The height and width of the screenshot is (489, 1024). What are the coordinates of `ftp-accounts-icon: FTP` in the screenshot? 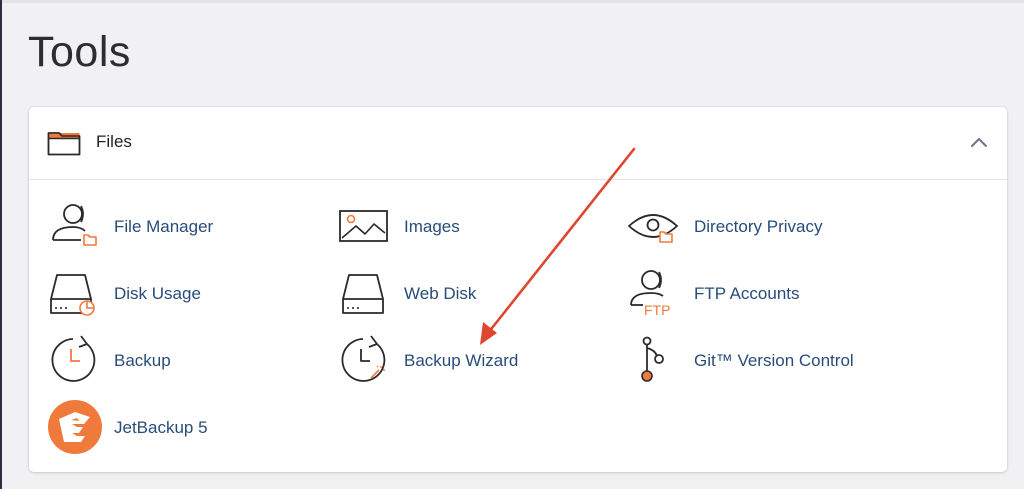 It's located at (650, 294).